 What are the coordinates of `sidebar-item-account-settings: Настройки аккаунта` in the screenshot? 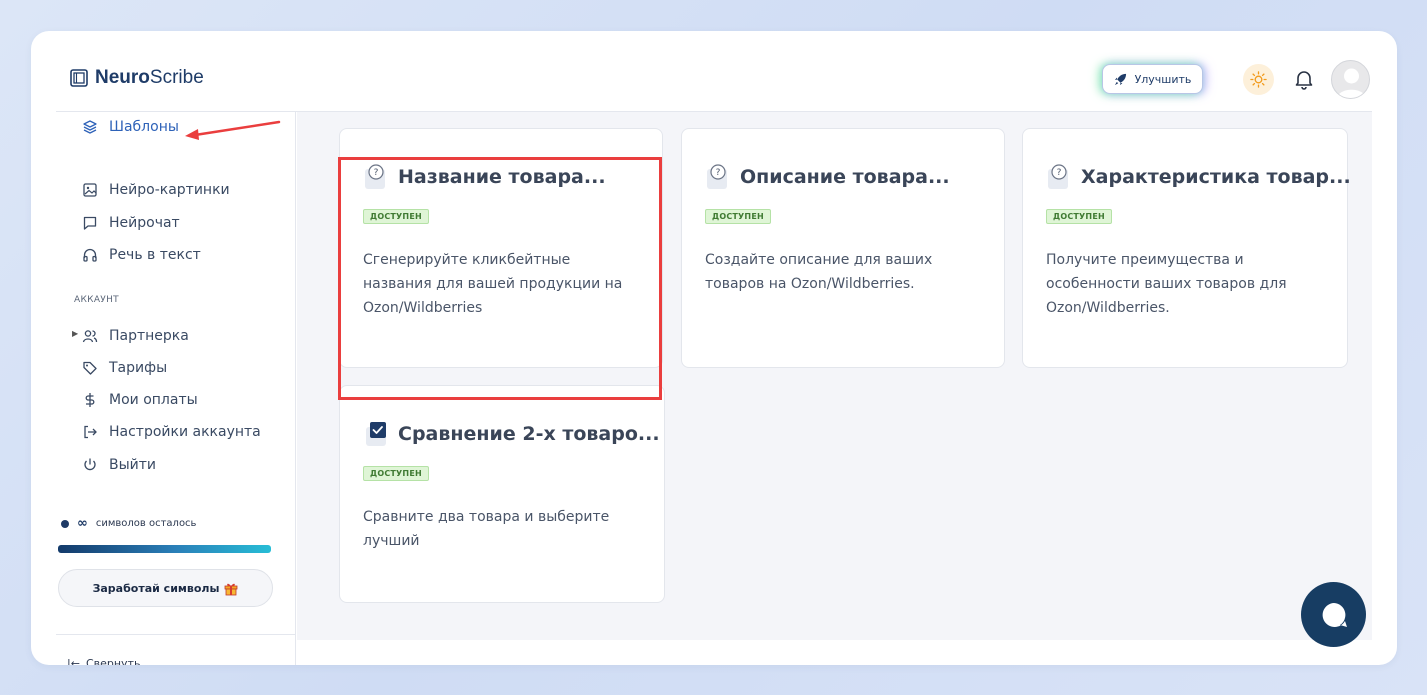 It's located at (171, 432).